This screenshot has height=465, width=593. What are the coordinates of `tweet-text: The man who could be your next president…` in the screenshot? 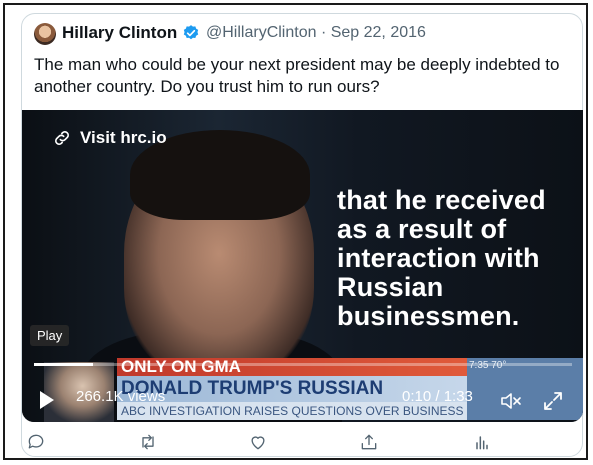 It's located at (297, 75).